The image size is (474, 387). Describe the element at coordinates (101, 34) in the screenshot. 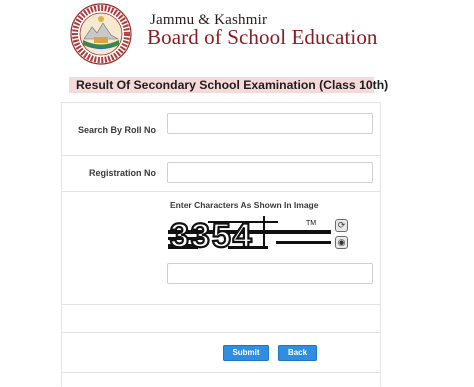

I see `jkbose-logo` at that location.